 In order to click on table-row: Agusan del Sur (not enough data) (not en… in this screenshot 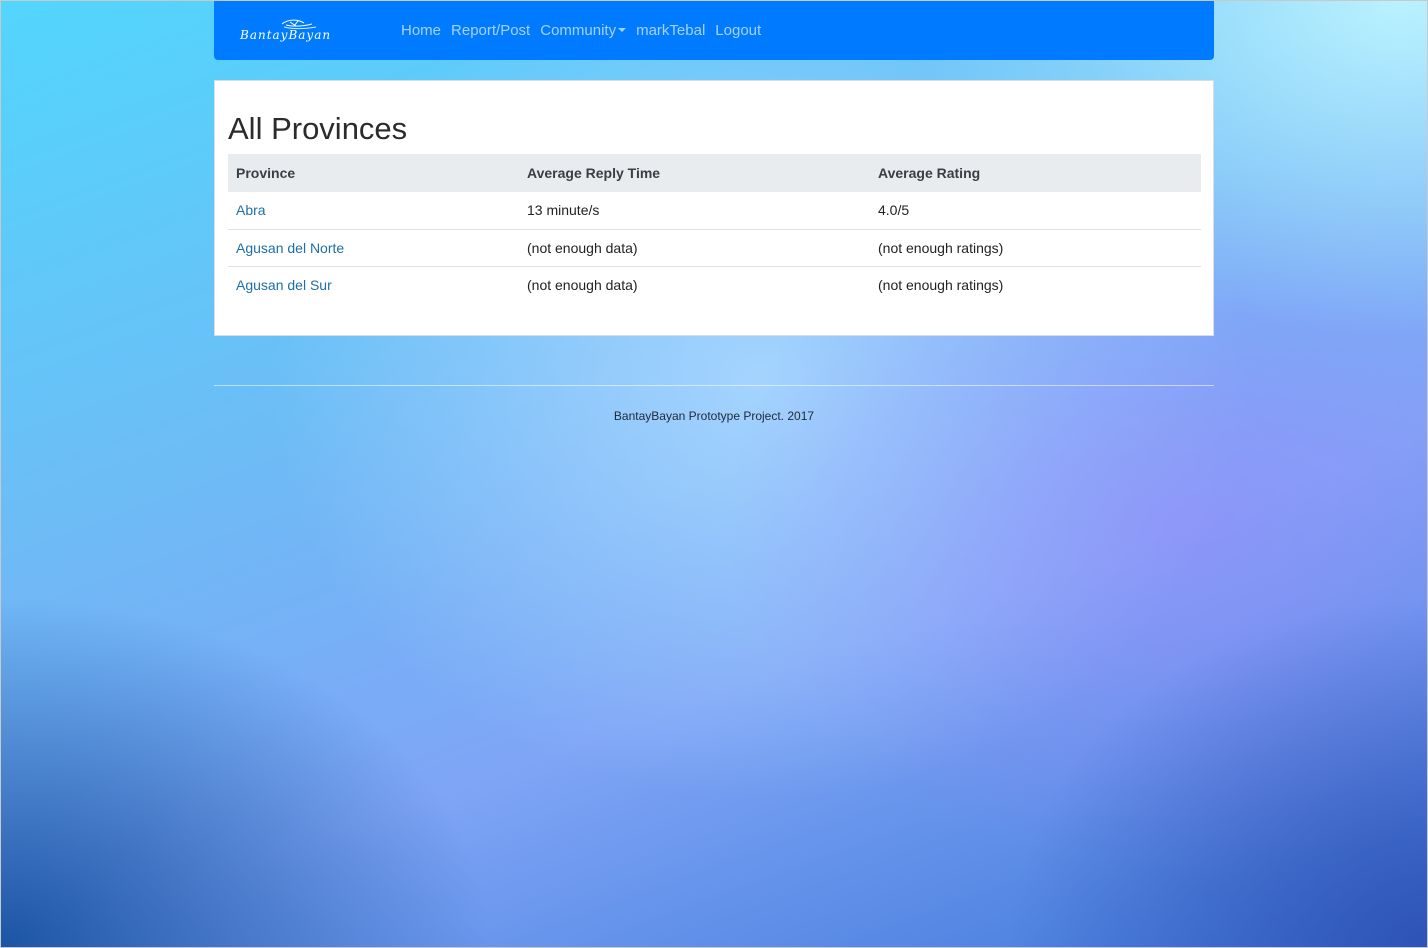, I will do `click(714, 284)`.